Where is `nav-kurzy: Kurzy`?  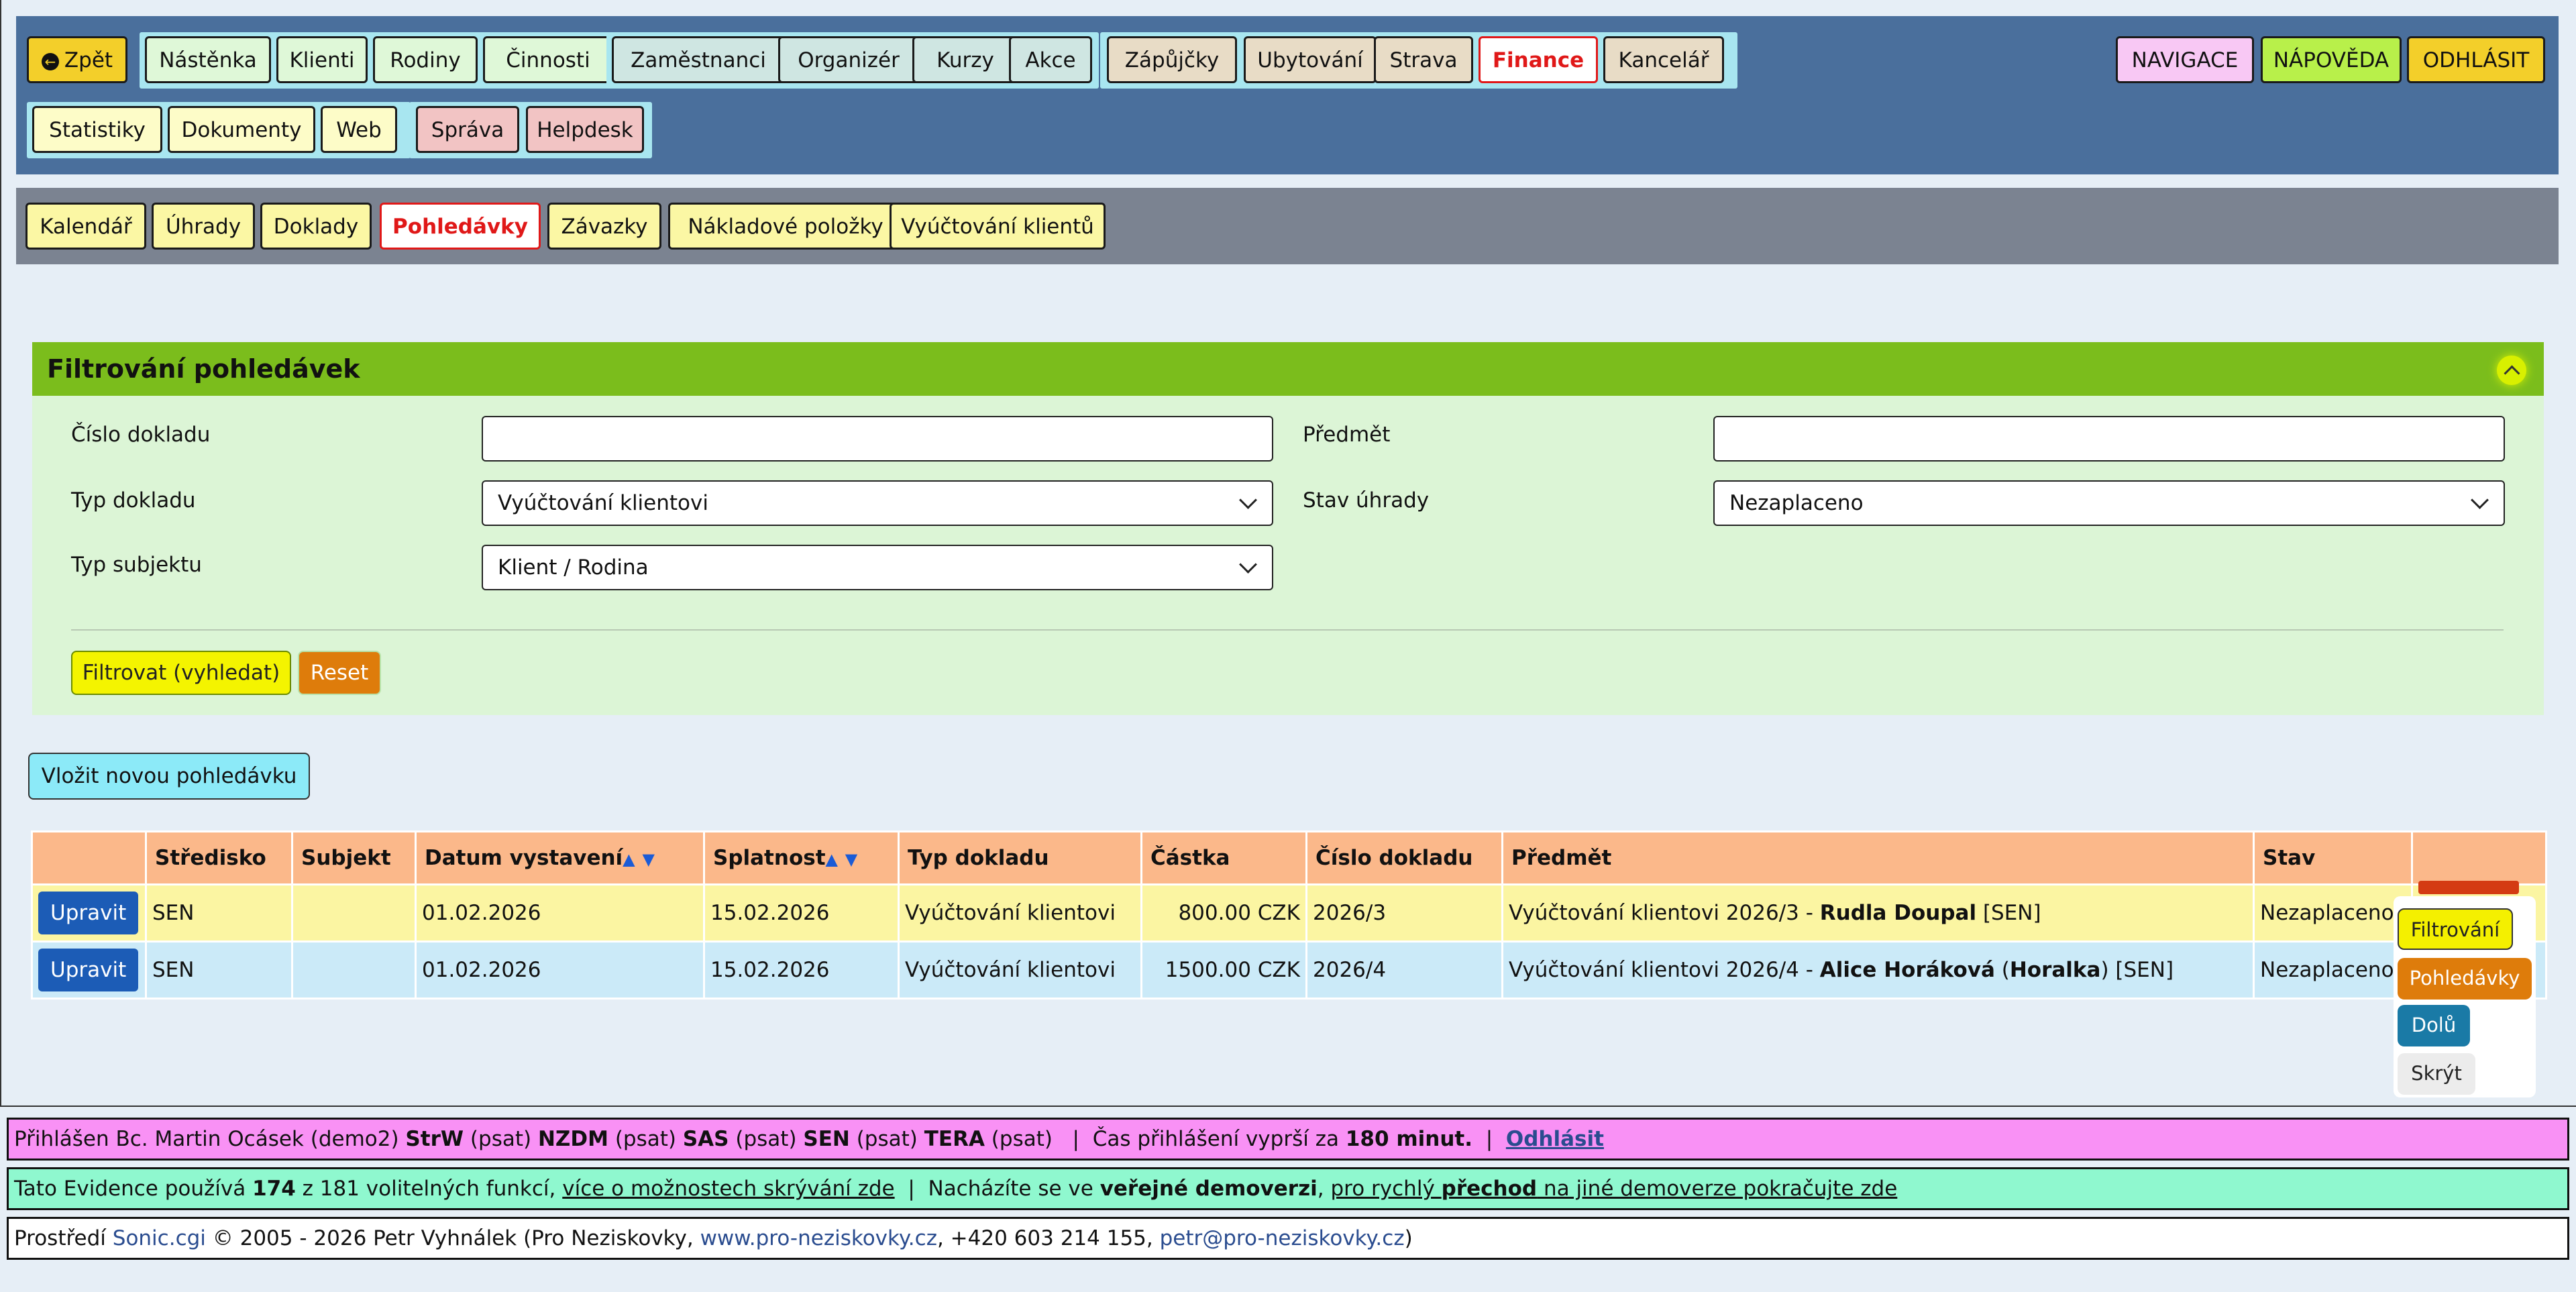
nav-kurzy: Kurzy is located at coordinates (965, 59).